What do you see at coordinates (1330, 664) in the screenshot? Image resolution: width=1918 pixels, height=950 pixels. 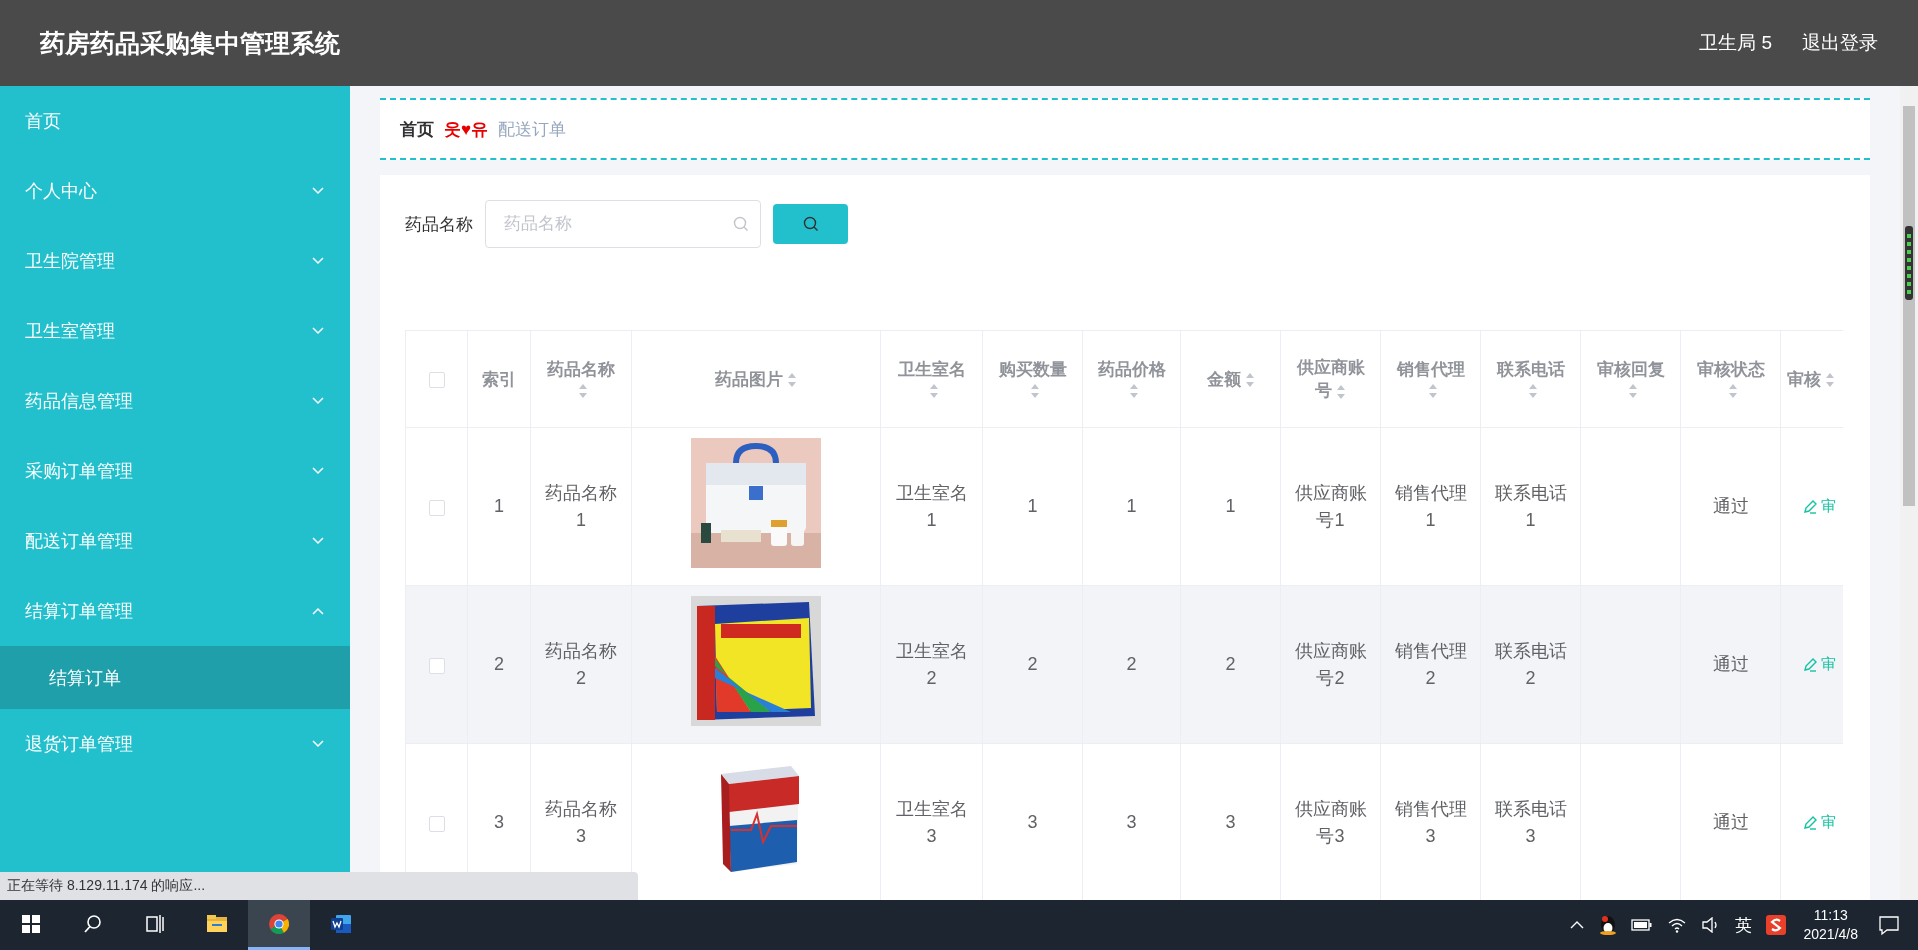 I see `table-cell: 供应商账号2` at bounding box center [1330, 664].